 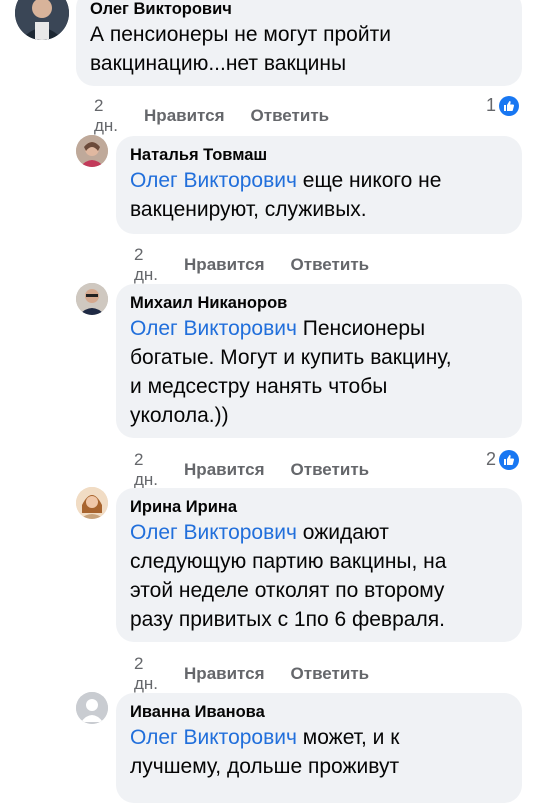 I want to click on comment-author: Иванна Иванова, so click(x=319, y=712).